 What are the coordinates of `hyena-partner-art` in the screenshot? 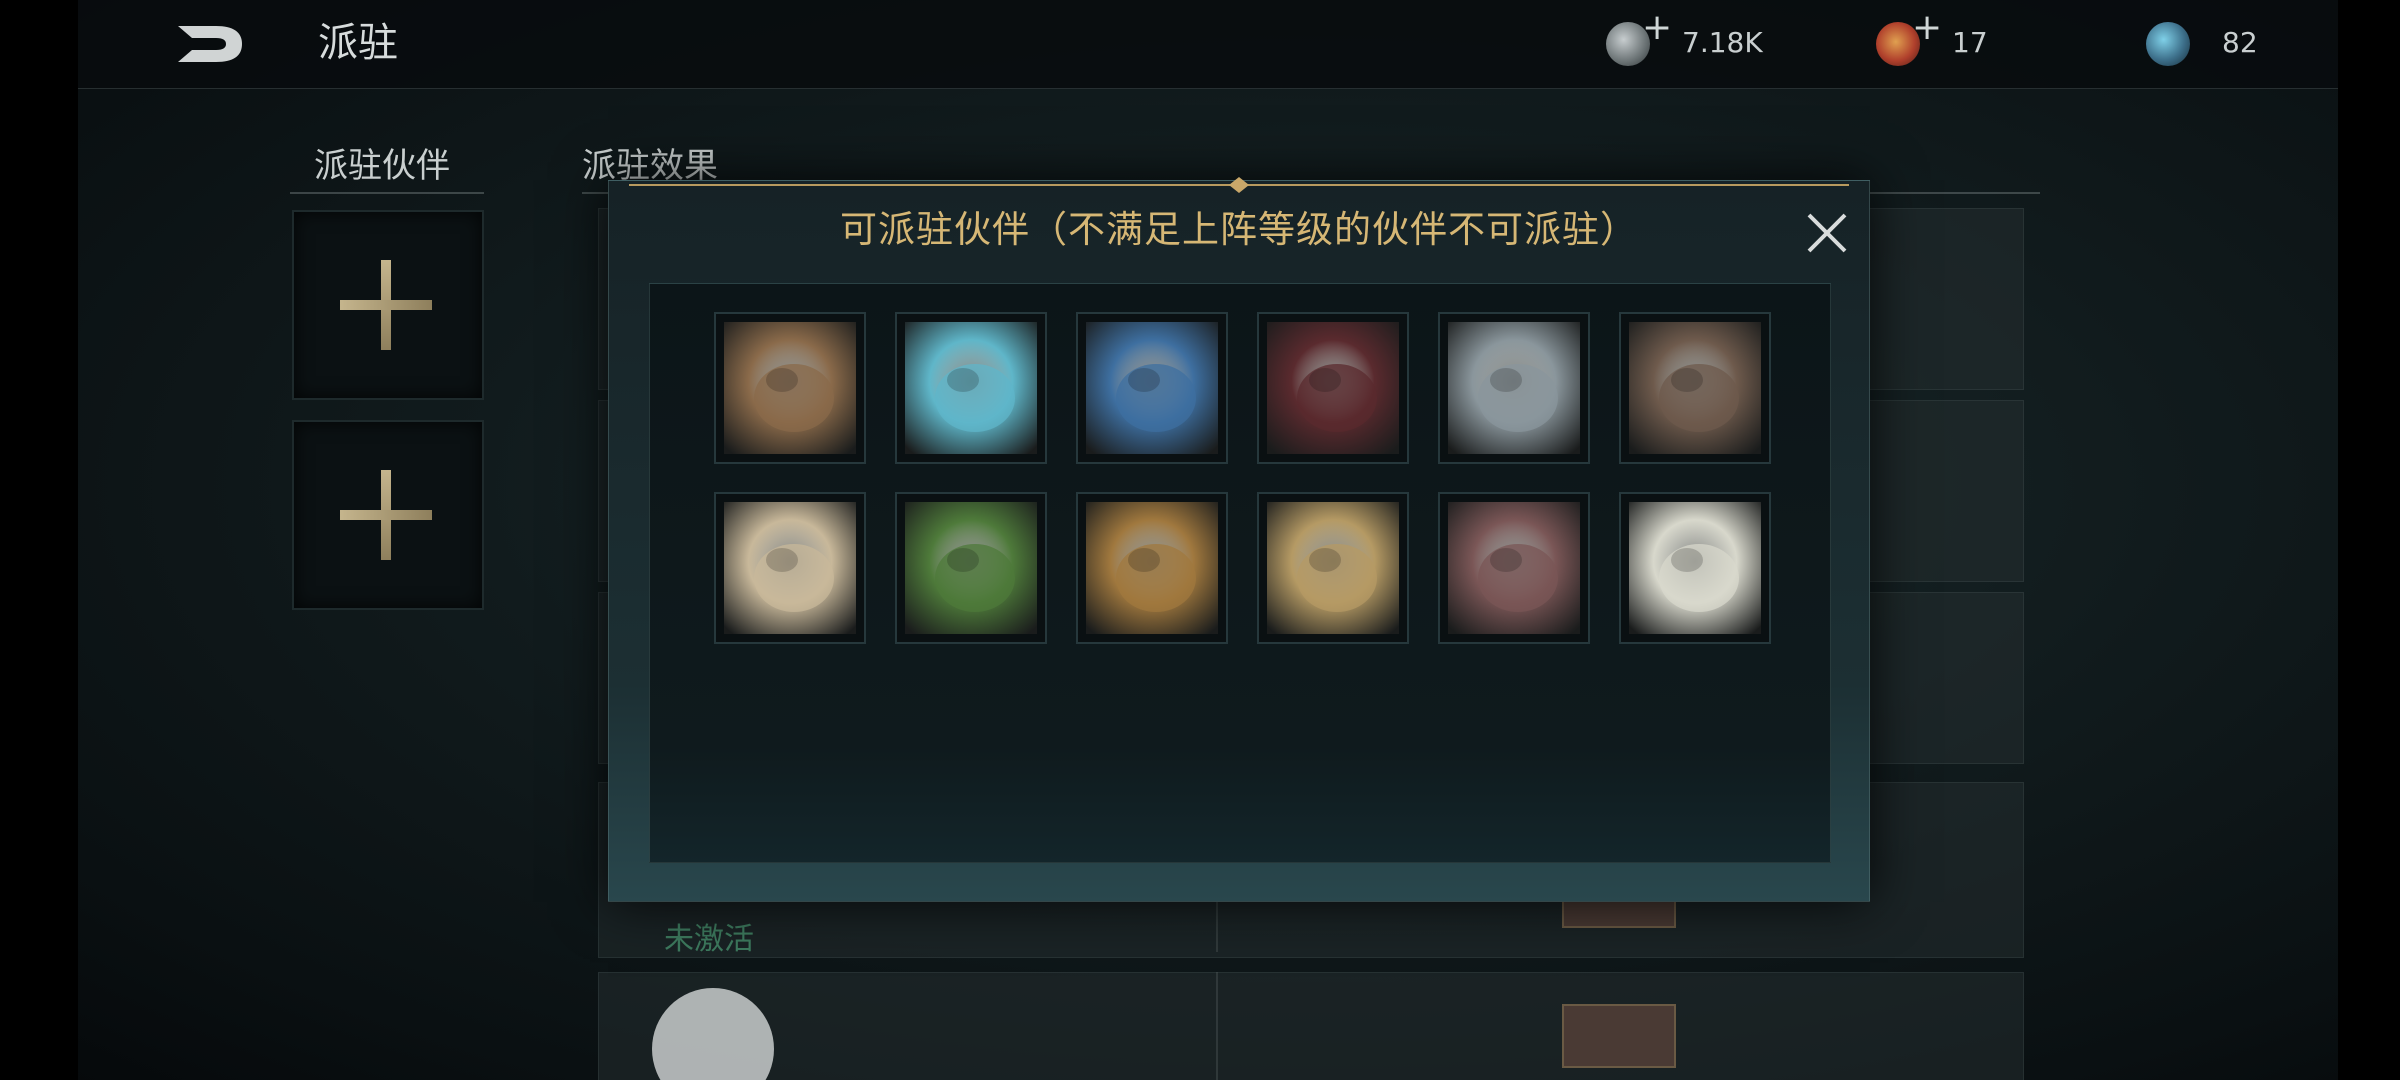 It's located at (1152, 568).